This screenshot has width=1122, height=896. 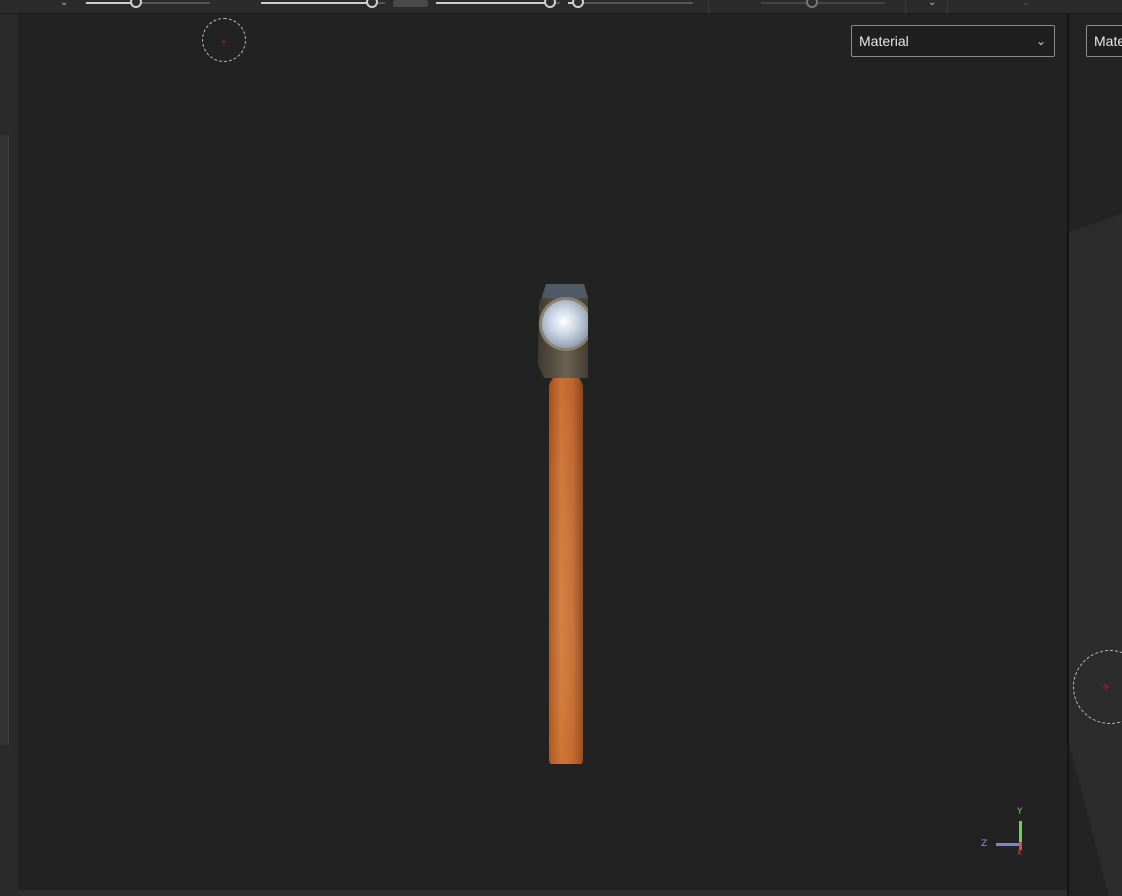 What do you see at coordinates (1020, 812) in the screenshot?
I see `axis-y-label: Y` at bounding box center [1020, 812].